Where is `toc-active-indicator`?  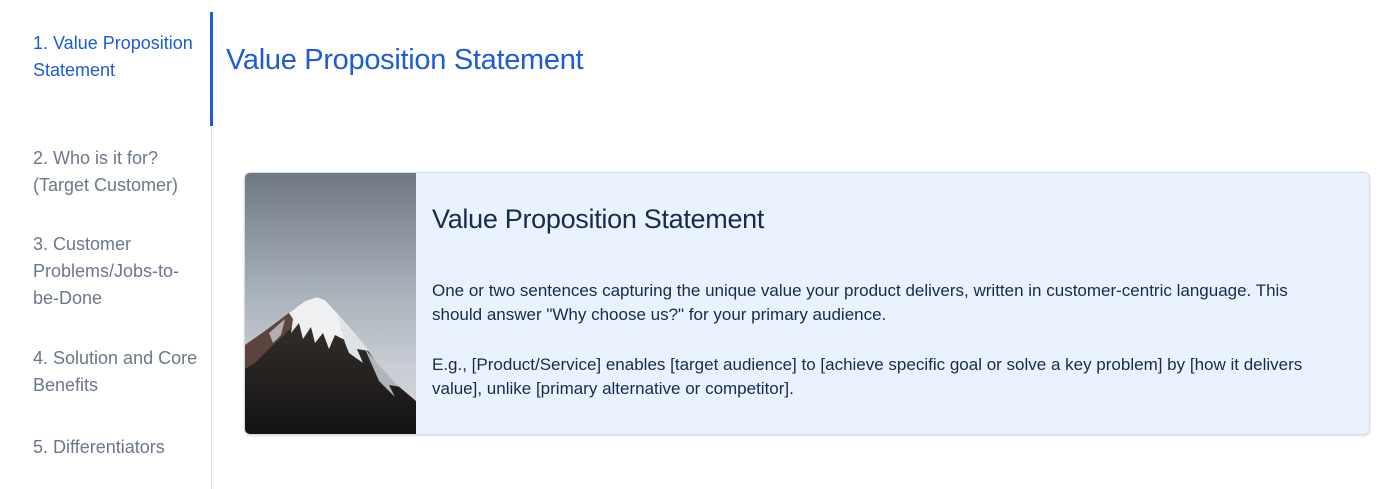 toc-active-indicator is located at coordinates (211, 69).